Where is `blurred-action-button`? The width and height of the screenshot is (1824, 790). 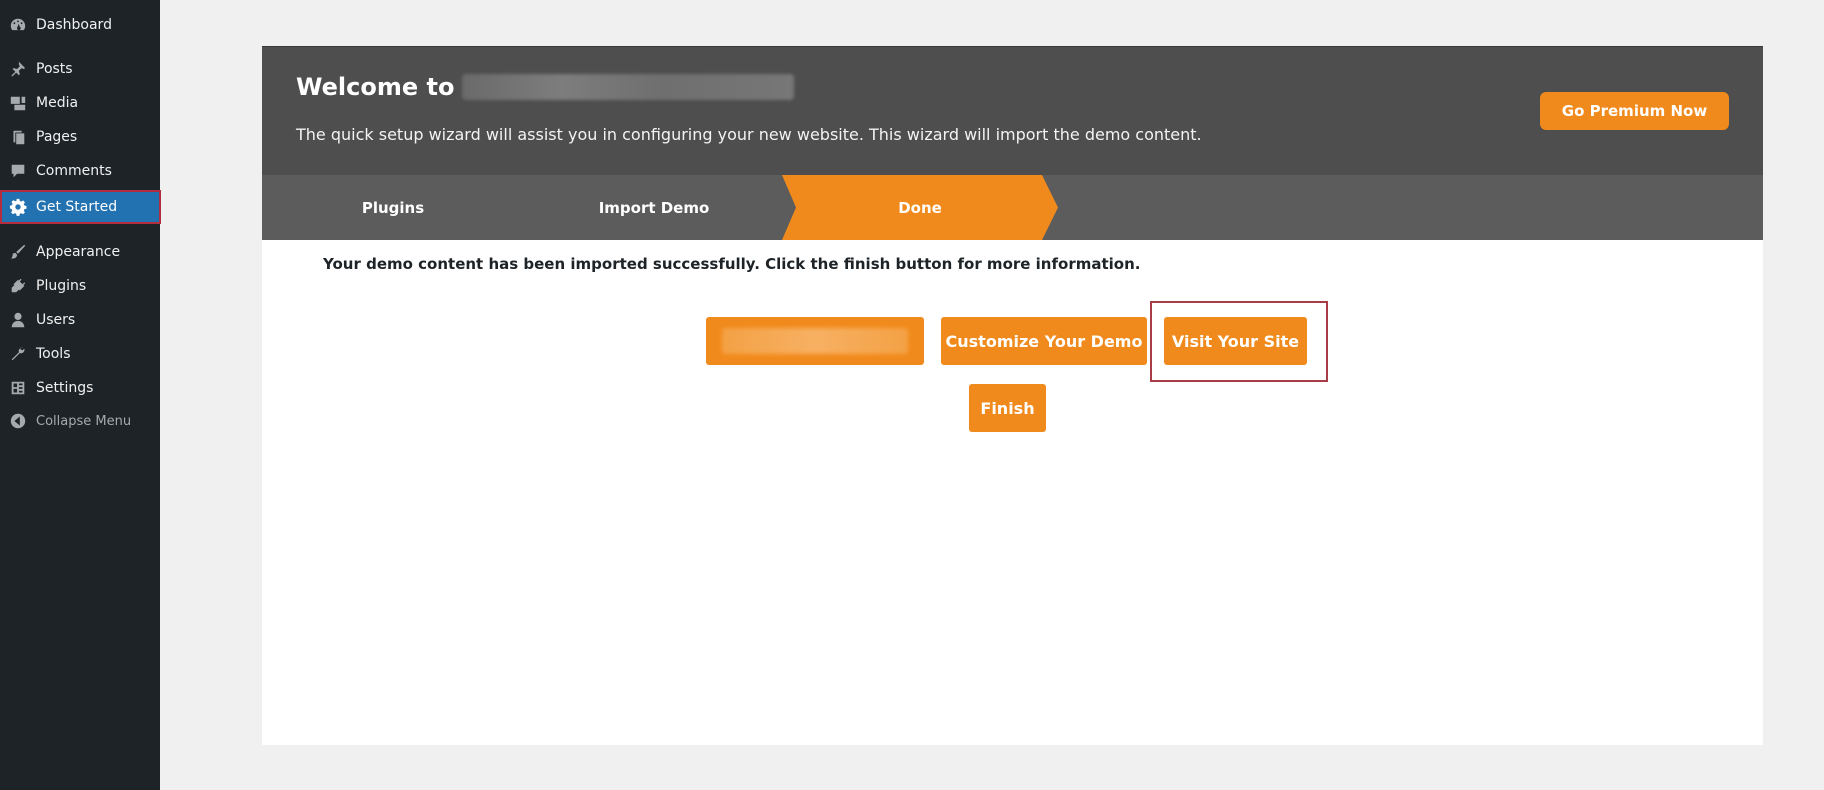
blurred-action-button is located at coordinates (815, 341).